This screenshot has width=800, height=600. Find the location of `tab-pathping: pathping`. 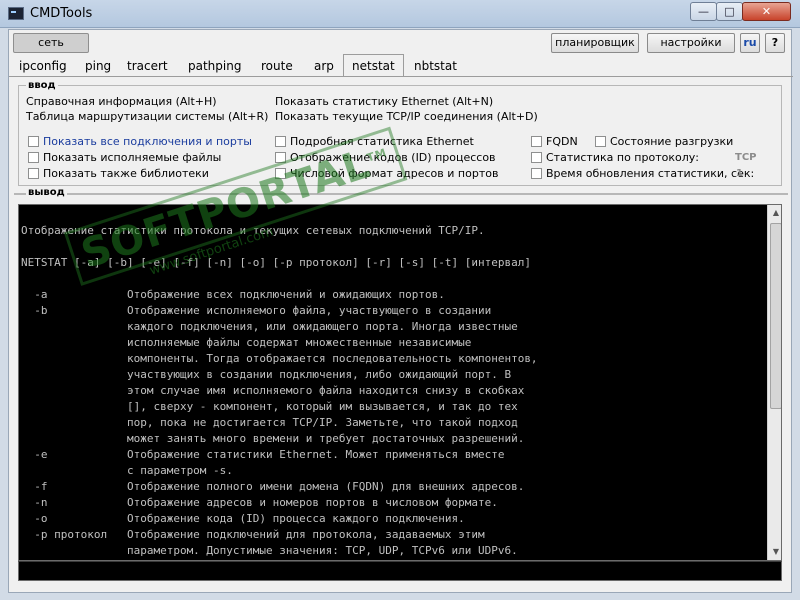

tab-pathping: pathping is located at coordinates (214, 66).